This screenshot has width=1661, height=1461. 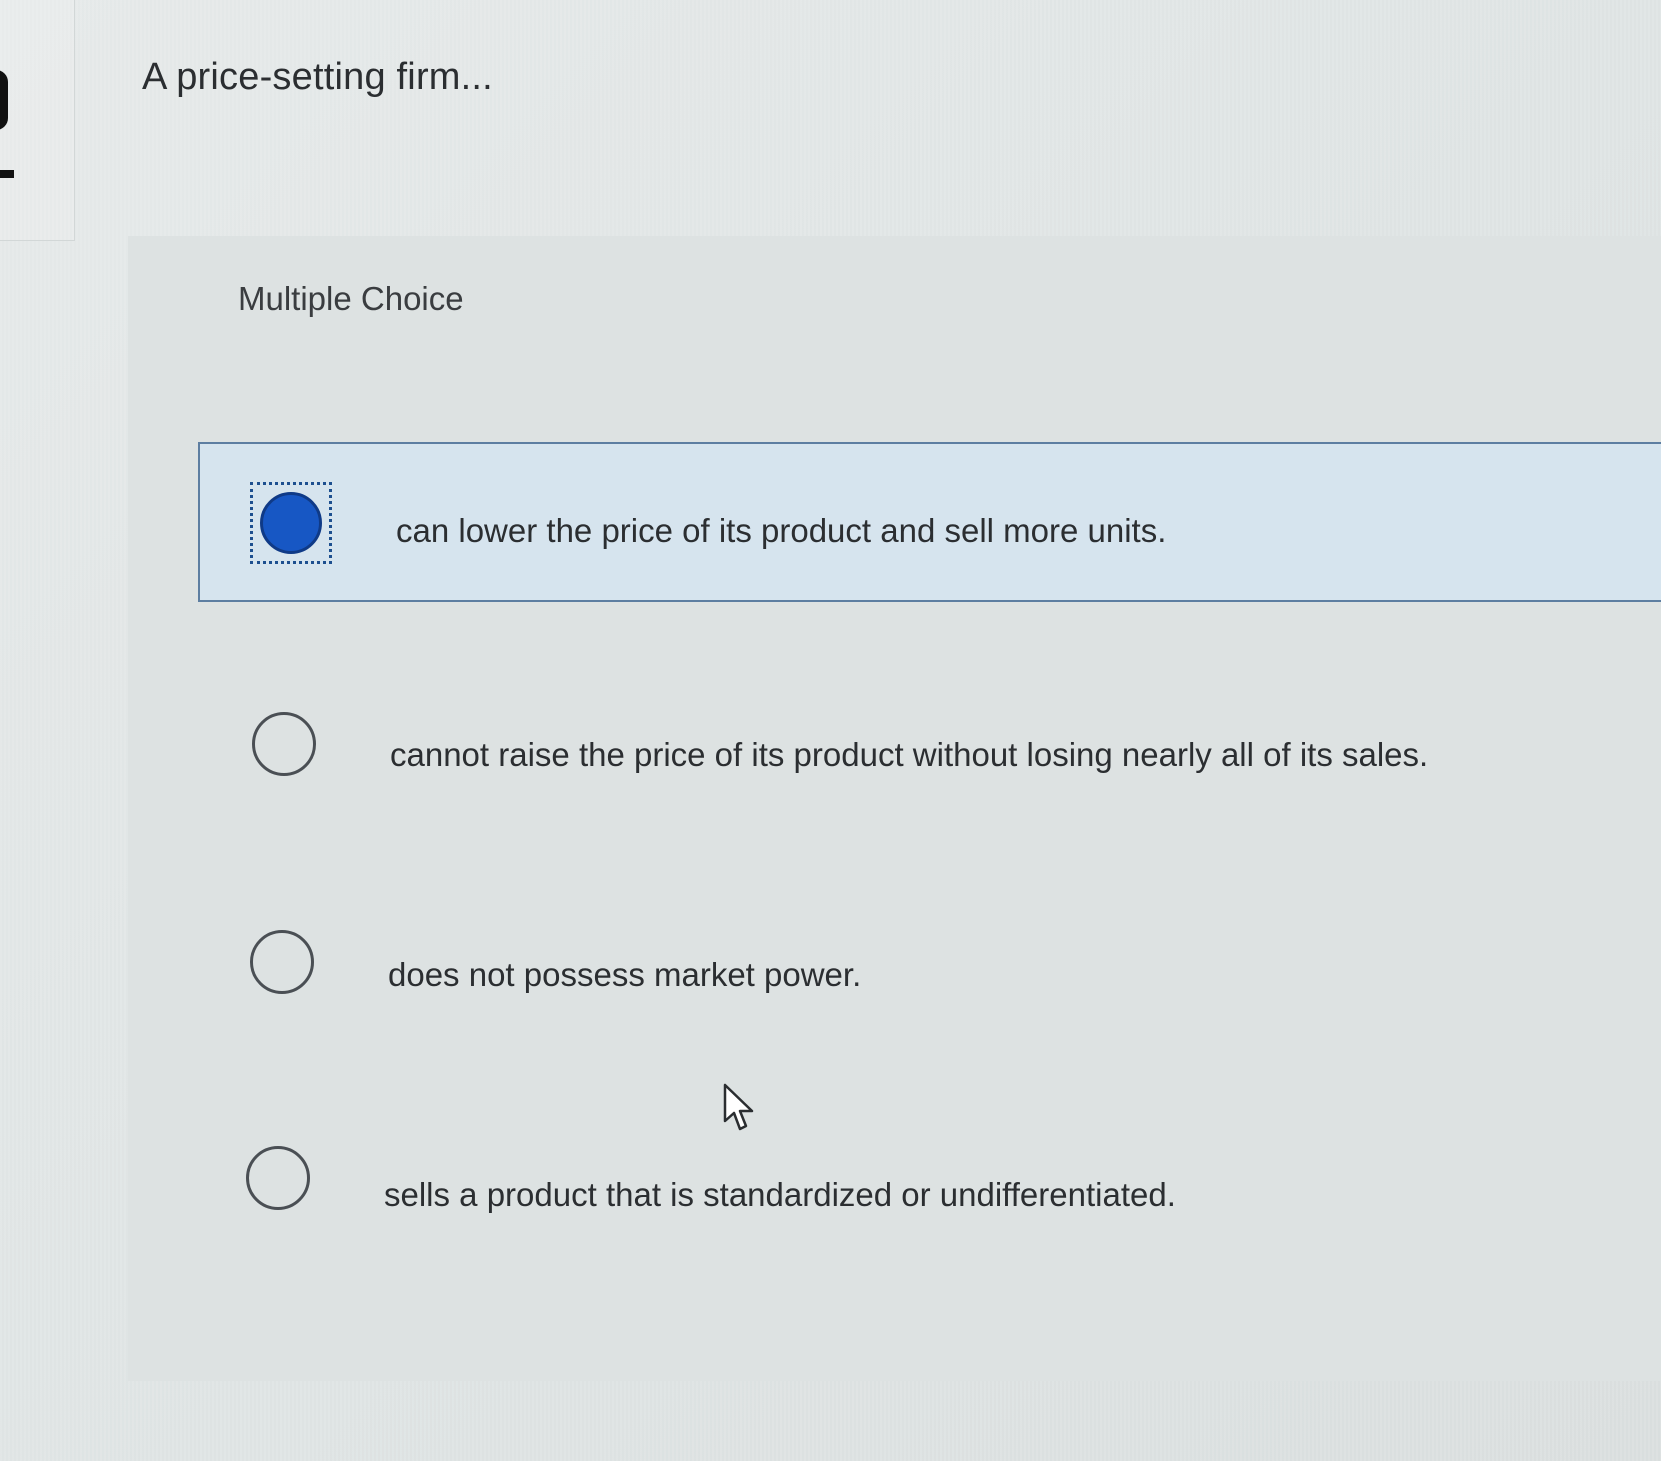 I want to click on edge-bracket, so click(x=4, y=100).